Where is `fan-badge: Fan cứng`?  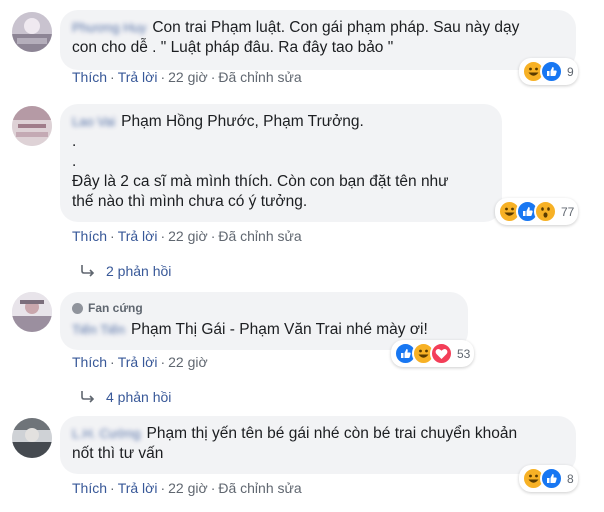
fan-badge: Fan cứng is located at coordinates (264, 308).